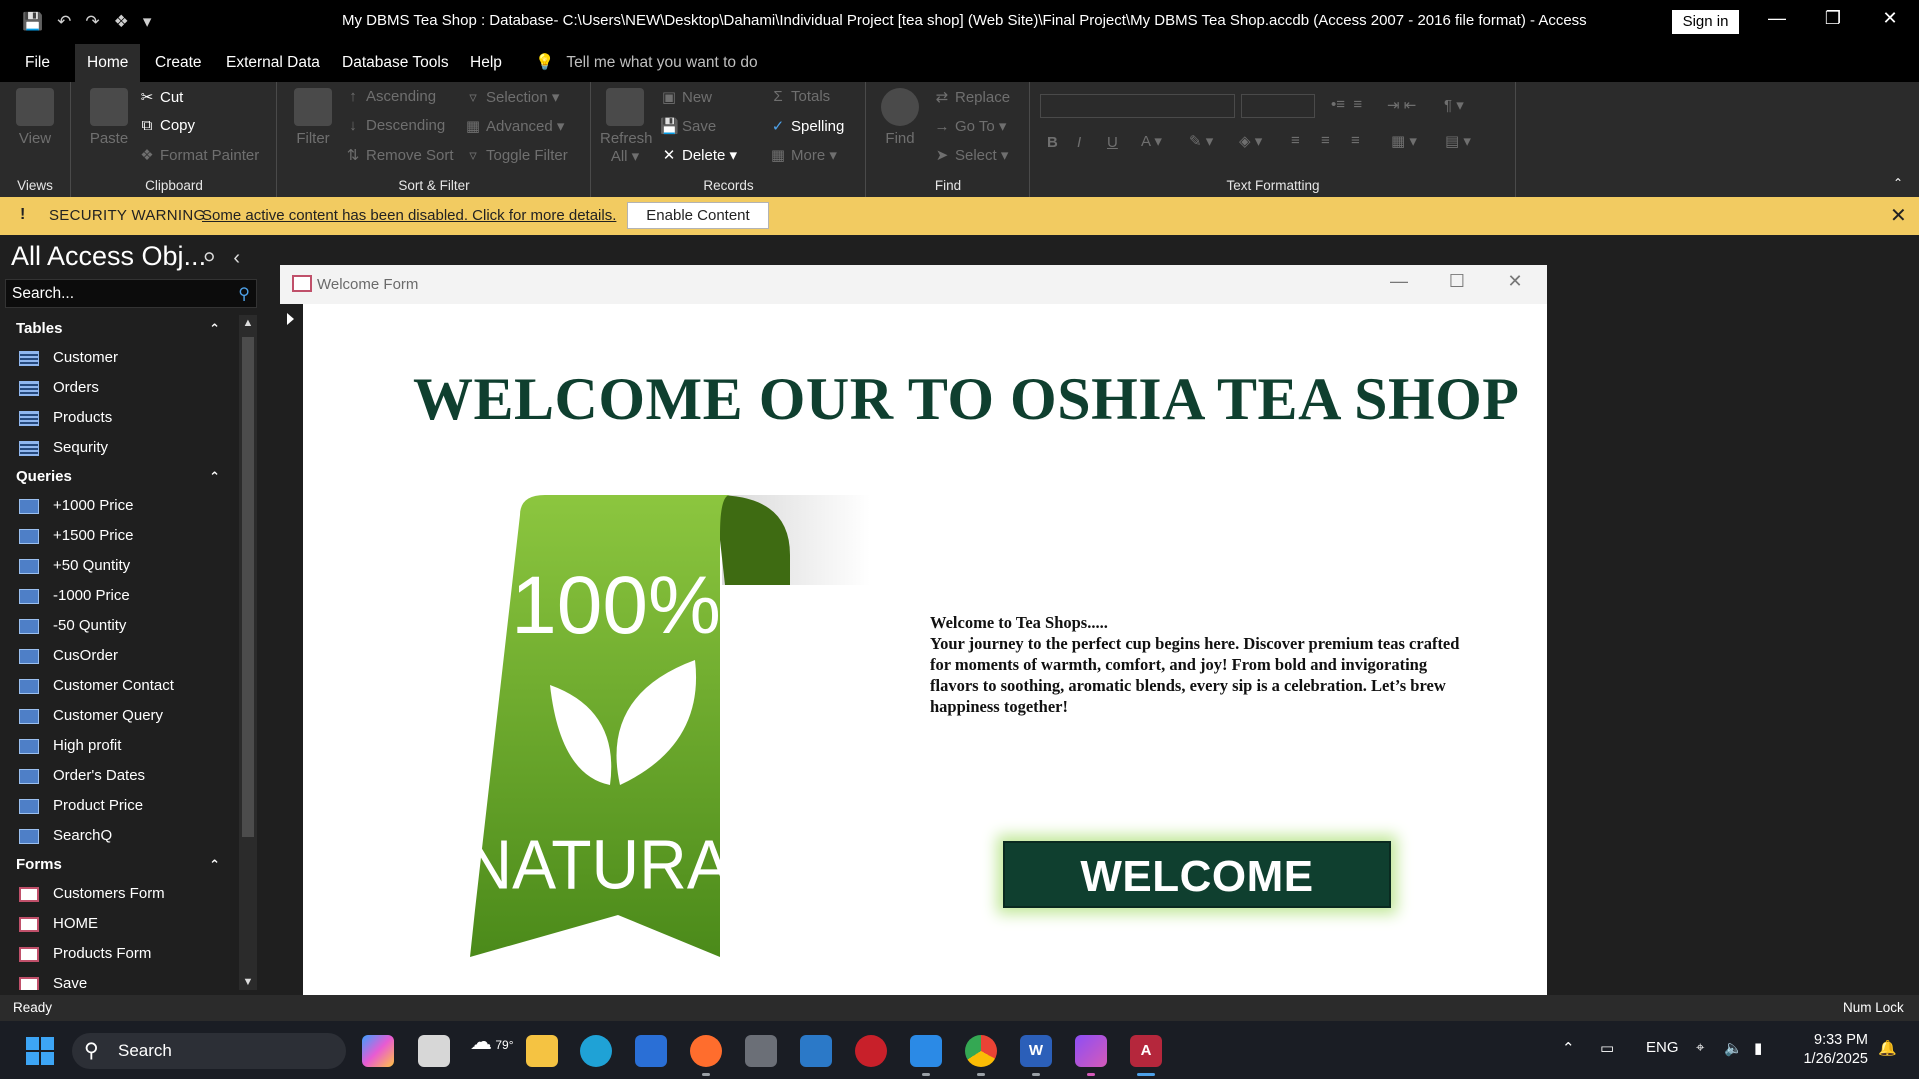 This screenshot has width=1919, height=1079. Describe the element at coordinates (248, 982) in the screenshot. I see `scroll-down-icon: ▼` at that location.